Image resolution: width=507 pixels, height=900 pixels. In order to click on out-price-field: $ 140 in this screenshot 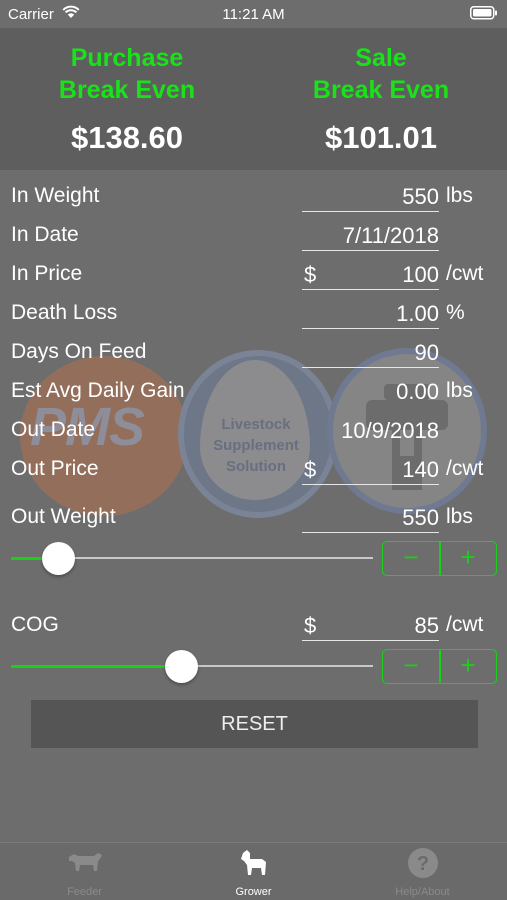, I will do `click(370, 470)`.